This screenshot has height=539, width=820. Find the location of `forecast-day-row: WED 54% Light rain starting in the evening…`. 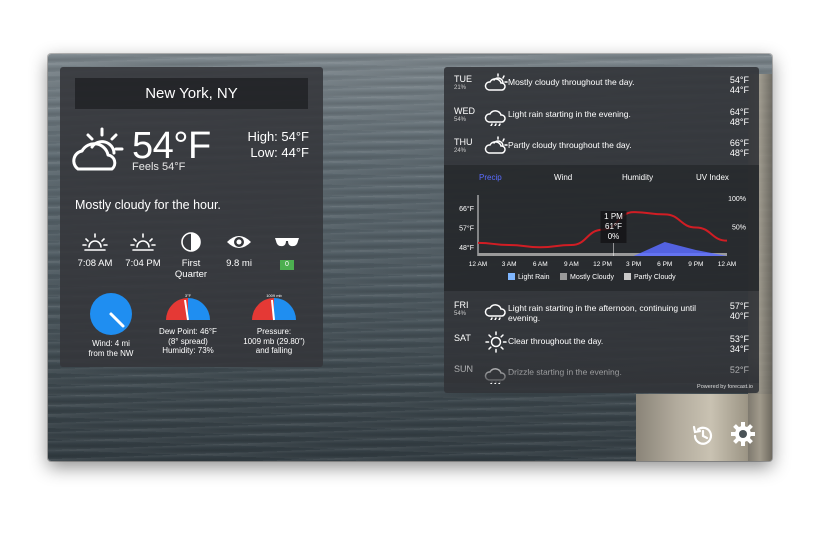

forecast-day-row: WED 54% Light rain starting in the evening… is located at coordinates (601, 116).